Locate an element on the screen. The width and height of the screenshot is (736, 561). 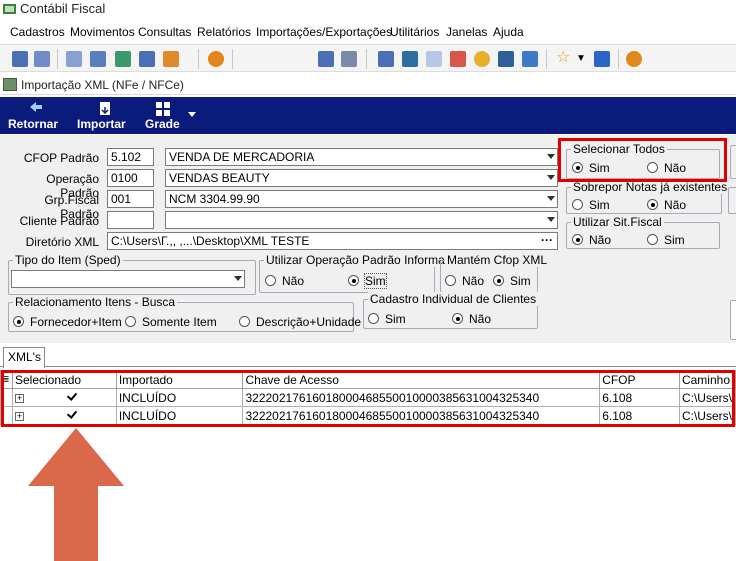
cadastro-clientes-title: Cadastro Individual de Clientes is located at coordinates (453, 299).